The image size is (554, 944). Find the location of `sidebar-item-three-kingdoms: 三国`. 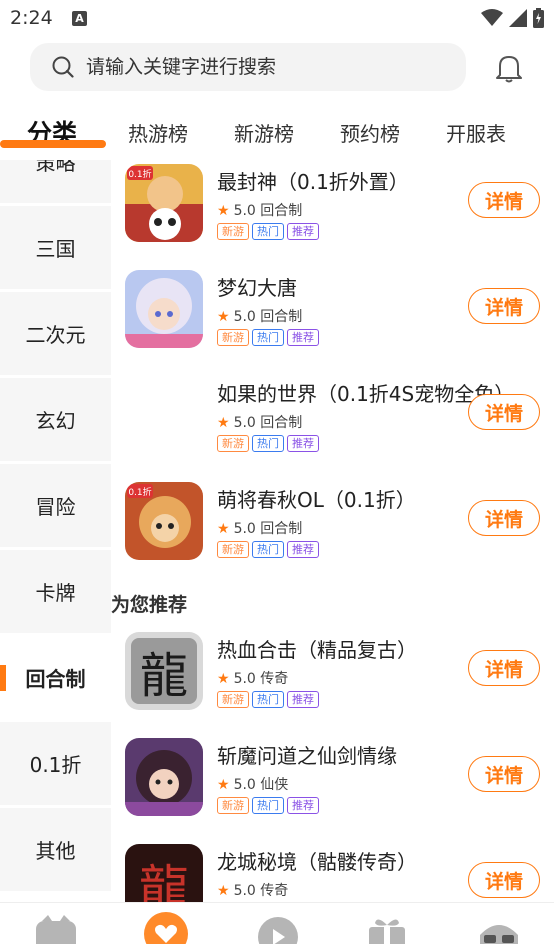

sidebar-item-three-kingdoms: 三国 is located at coordinates (55, 247).